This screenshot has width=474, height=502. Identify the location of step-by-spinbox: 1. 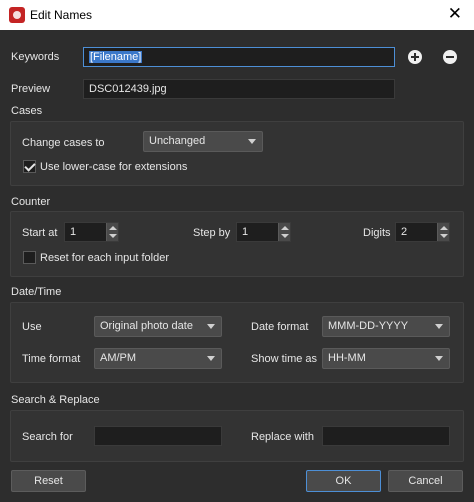
(263, 232).